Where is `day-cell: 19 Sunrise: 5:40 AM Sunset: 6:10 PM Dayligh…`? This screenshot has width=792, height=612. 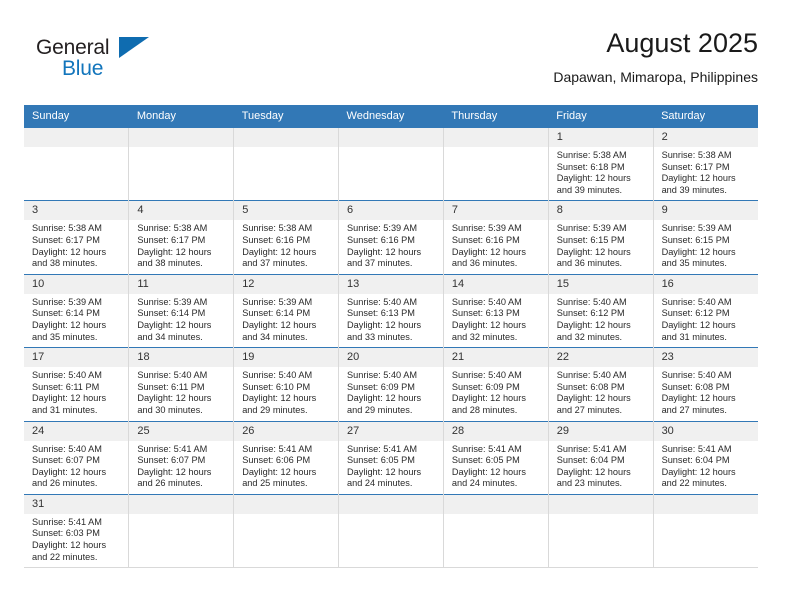 day-cell: 19 Sunrise: 5:40 AM Sunset: 6:10 PM Dayligh… is located at coordinates (286, 384).